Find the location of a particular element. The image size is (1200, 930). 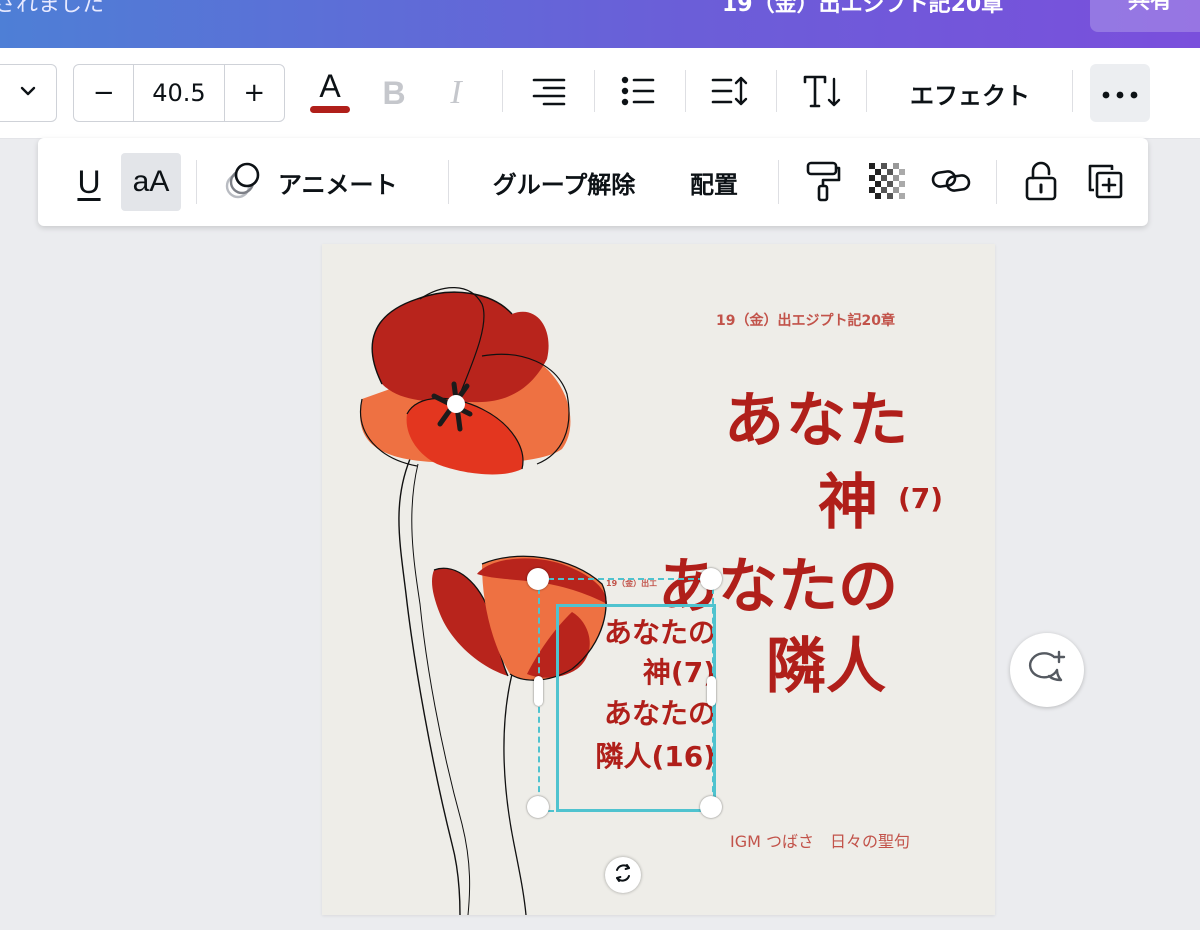

lock-button is located at coordinates (1041, 183).